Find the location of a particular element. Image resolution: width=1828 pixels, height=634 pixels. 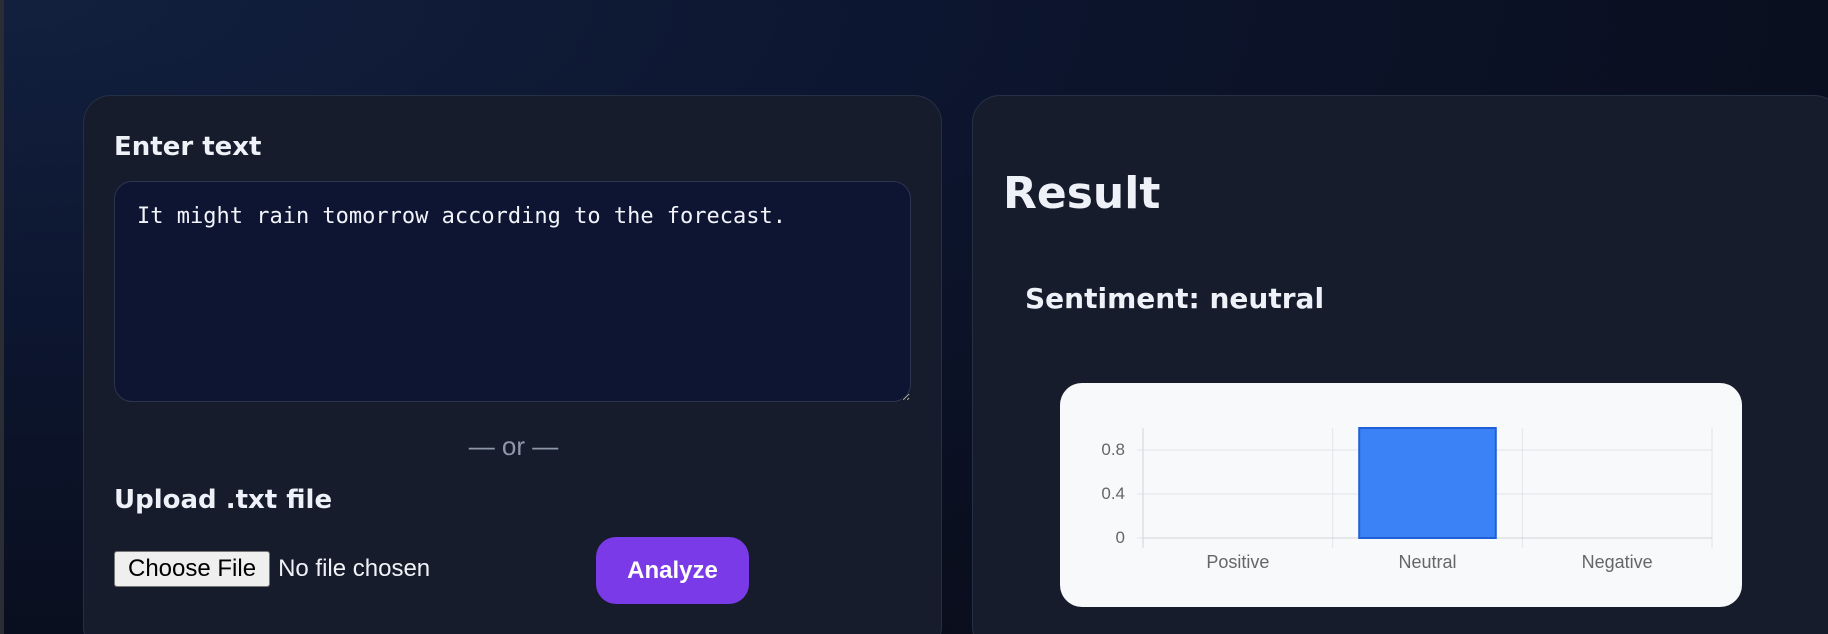

file-status-text: No file chosen is located at coordinates (354, 568).